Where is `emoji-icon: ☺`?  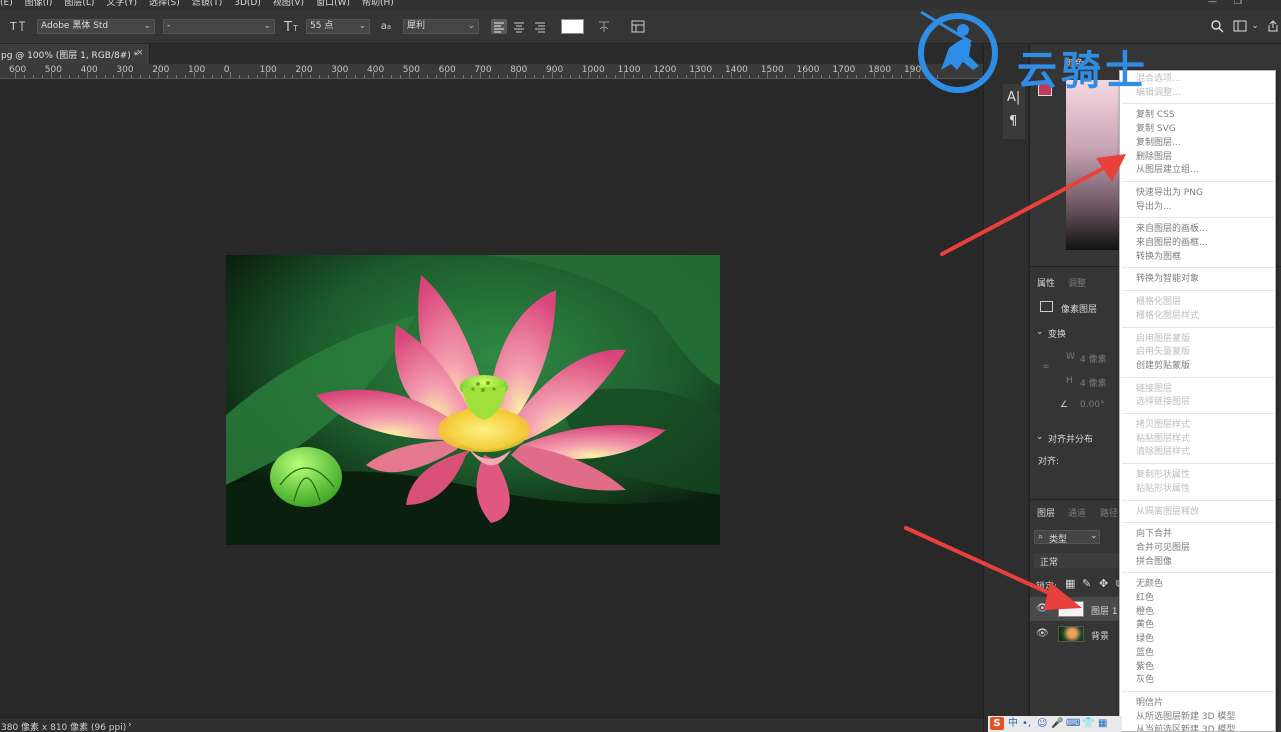
emoji-icon: ☺ is located at coordinates (1042, 723).